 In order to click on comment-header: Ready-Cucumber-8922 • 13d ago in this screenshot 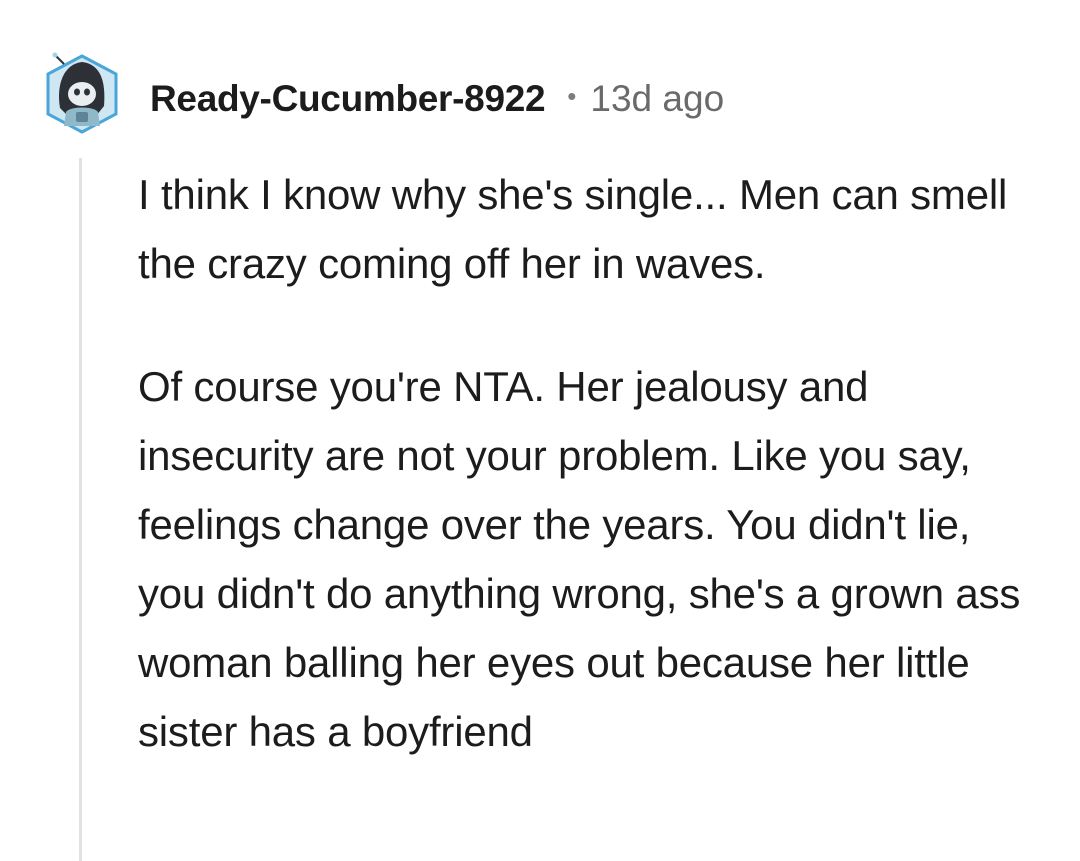, I will do `click(437, 99)`.